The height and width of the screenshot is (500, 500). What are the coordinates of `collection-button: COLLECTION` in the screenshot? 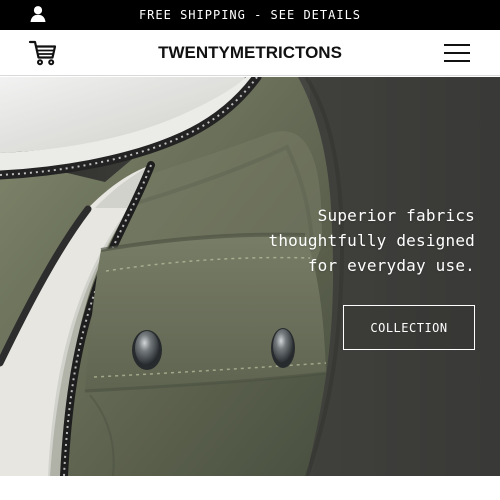 It's located at (409, 327).